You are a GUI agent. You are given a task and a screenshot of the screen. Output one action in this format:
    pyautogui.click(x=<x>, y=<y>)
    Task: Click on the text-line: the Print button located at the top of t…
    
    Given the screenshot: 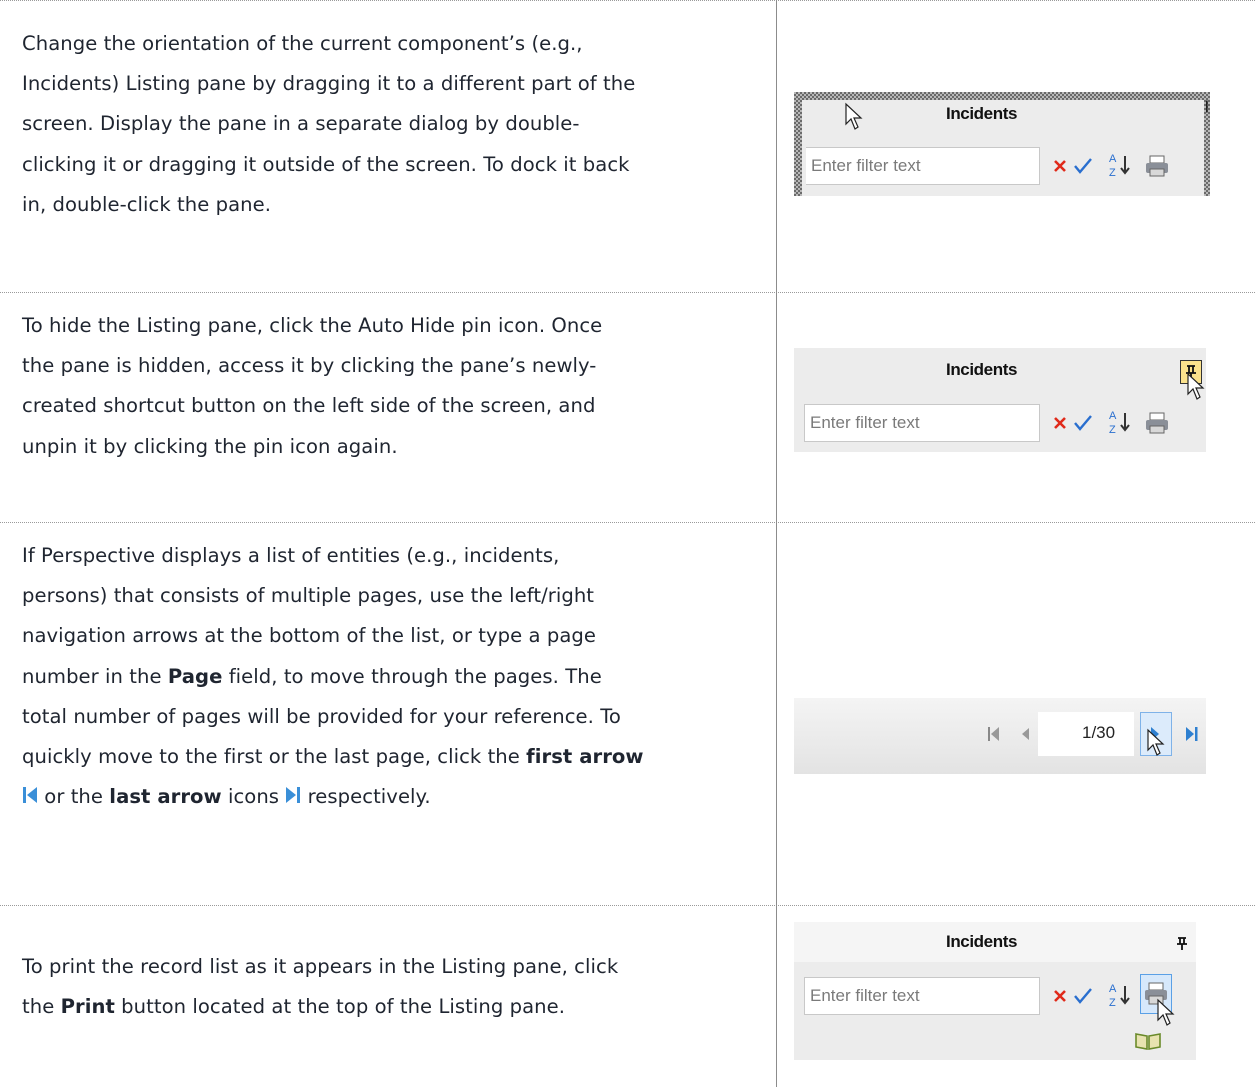 What is the action you would take?
    pyautogui.click(x=294, y=1007)
    